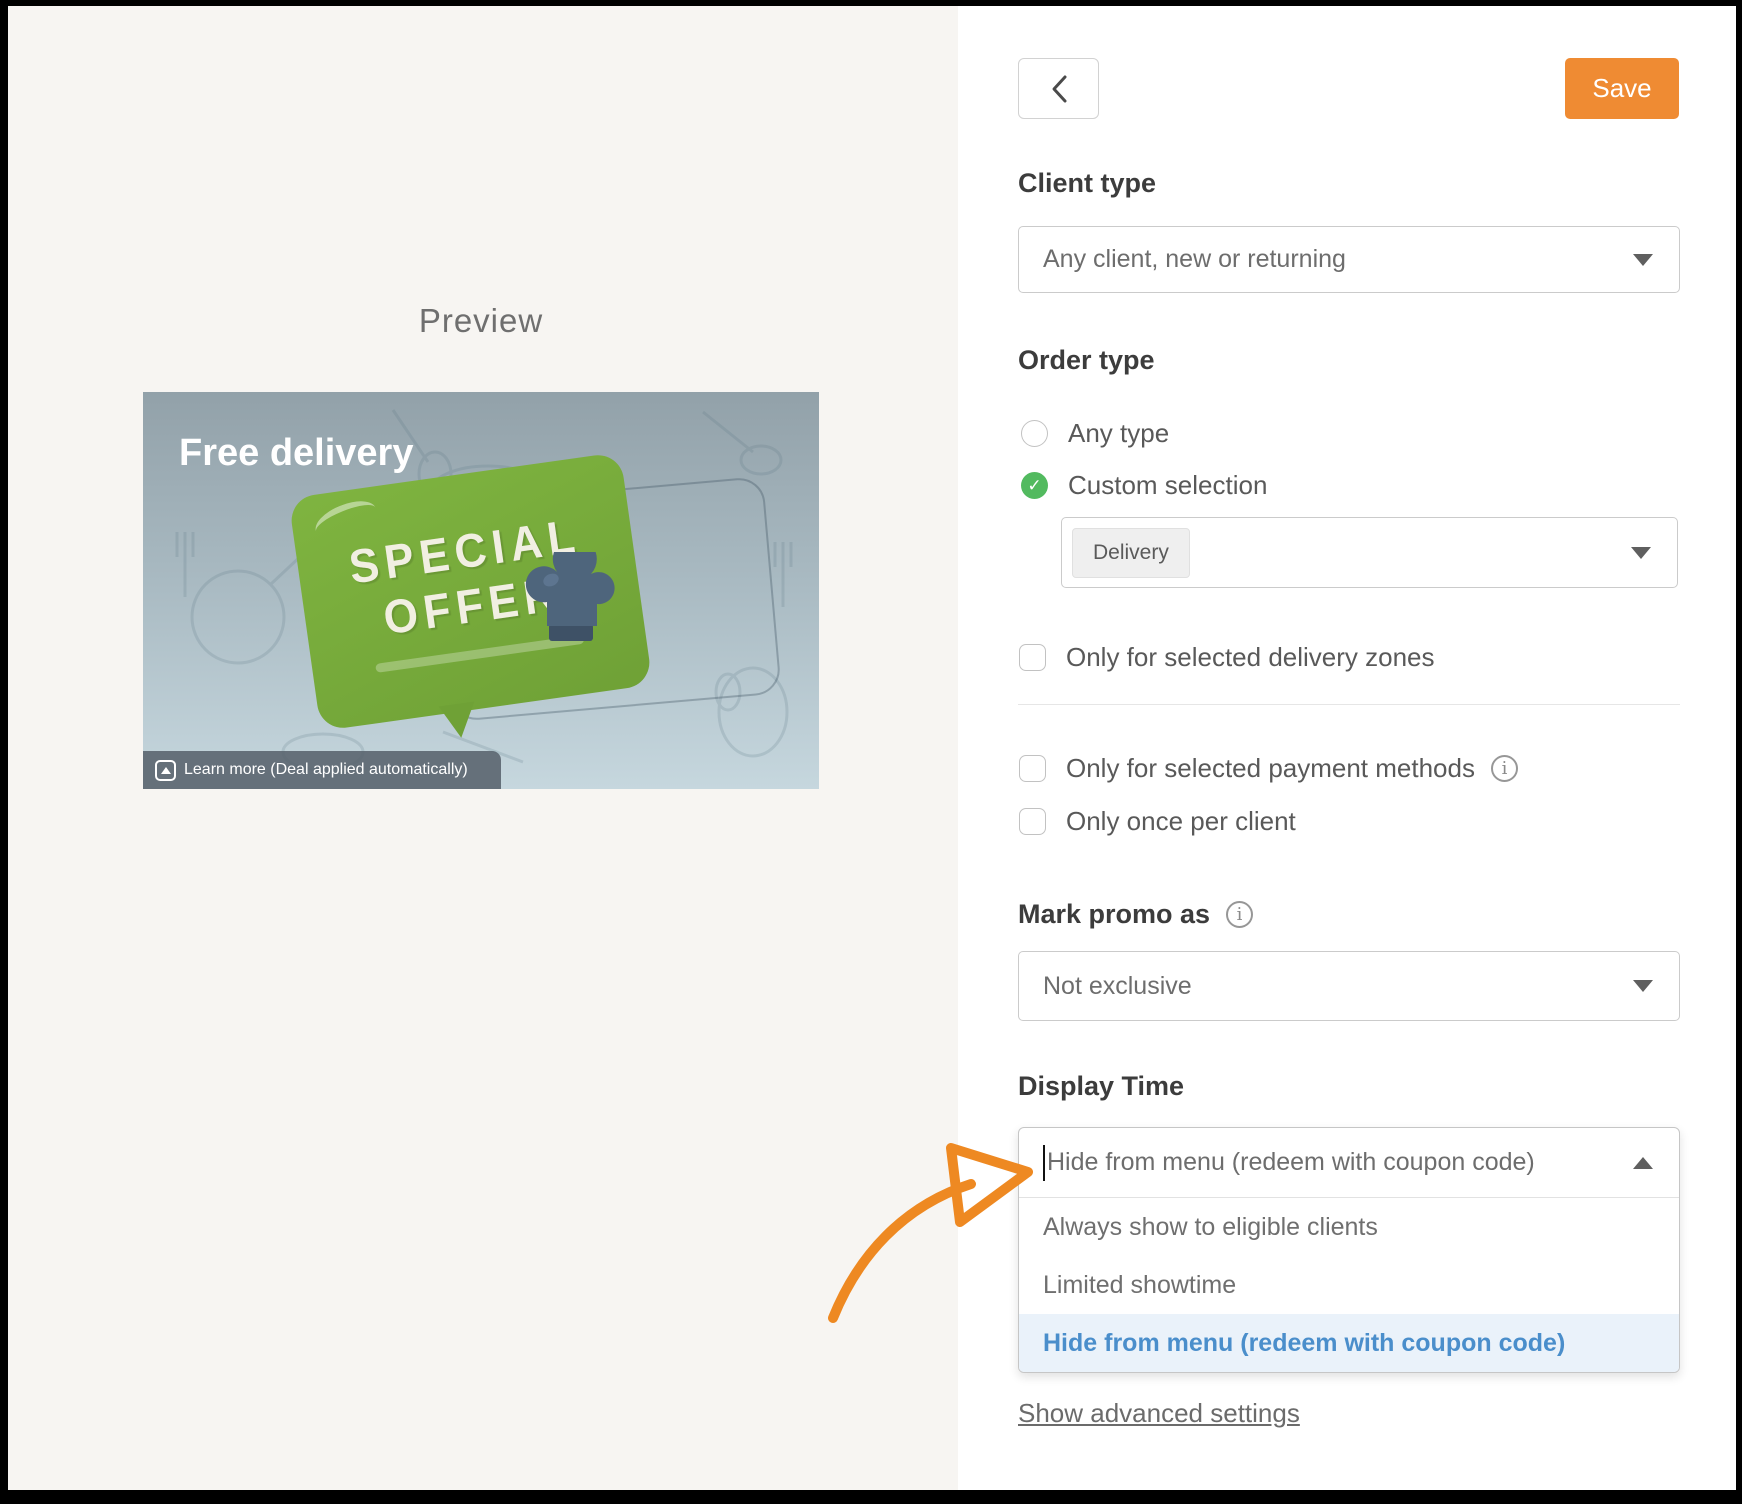 This screenshot has width=1742, height=1504. I want to click on chevron-left-icon, so click(1059, 88).